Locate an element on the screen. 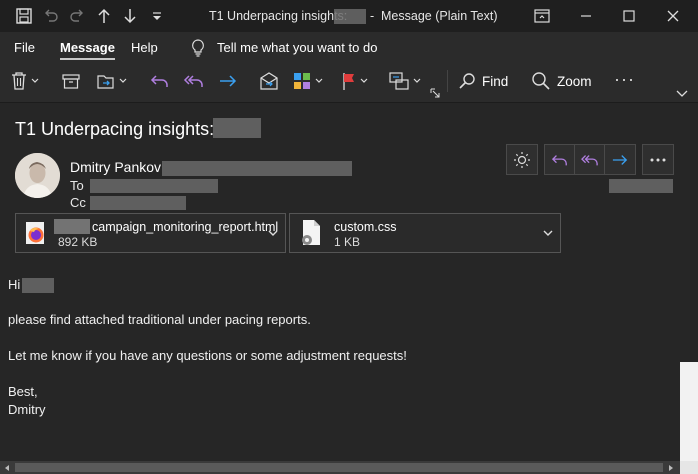 This screenshot has height=474, width=698. lightbulb-icon is located at coordinates (198, 48).